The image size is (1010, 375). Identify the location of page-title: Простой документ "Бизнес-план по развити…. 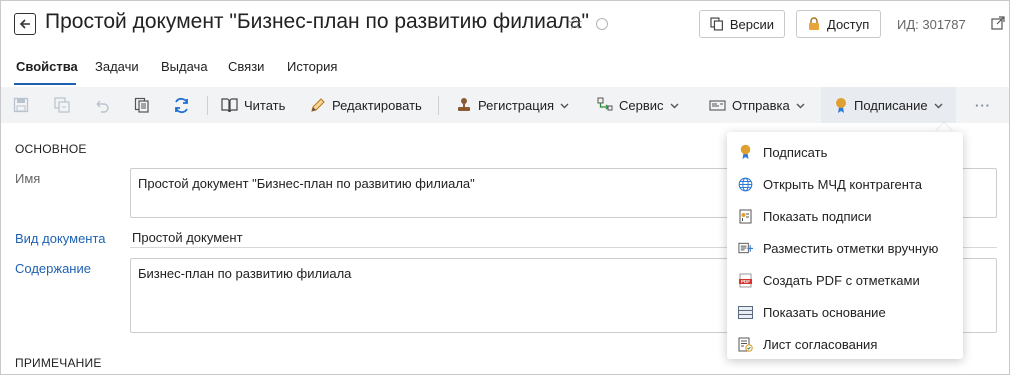
(317, 21).